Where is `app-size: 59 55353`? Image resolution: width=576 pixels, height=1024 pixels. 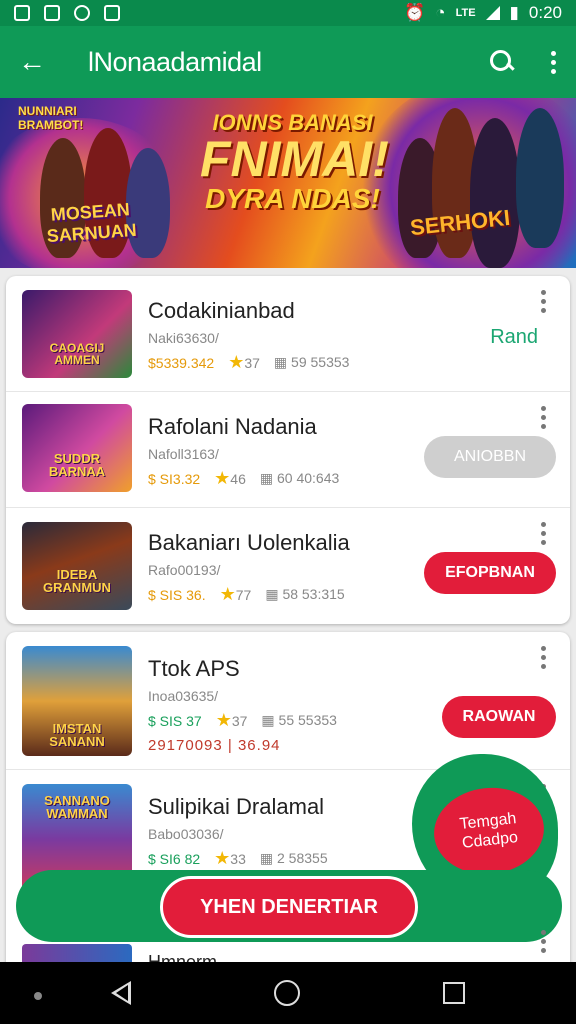 app-size: 59 55353 is located at coordinates (320, 362).